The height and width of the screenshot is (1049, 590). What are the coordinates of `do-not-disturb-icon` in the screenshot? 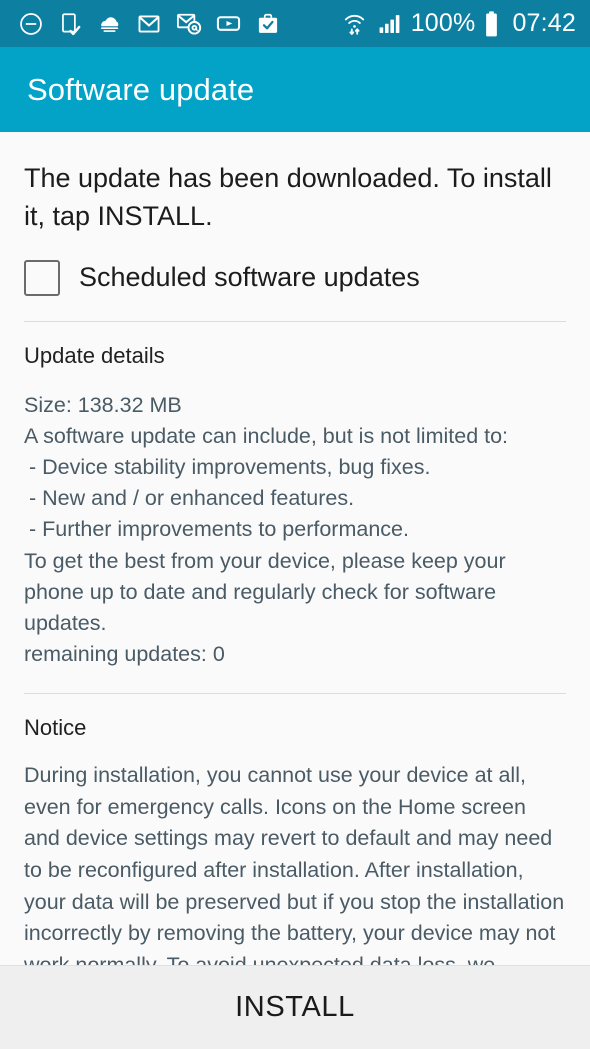 It's located at (31, 24).